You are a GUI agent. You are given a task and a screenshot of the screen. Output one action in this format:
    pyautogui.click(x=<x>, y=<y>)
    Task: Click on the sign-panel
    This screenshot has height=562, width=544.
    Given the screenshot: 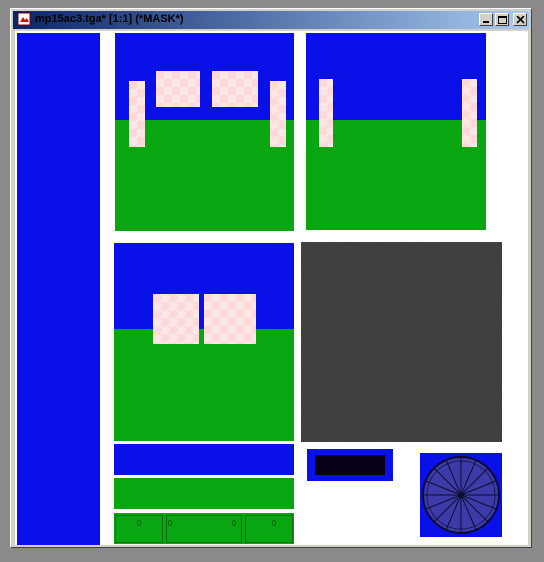 What is the action you would take?
    pyautogui.click(x=350, y=465)
    